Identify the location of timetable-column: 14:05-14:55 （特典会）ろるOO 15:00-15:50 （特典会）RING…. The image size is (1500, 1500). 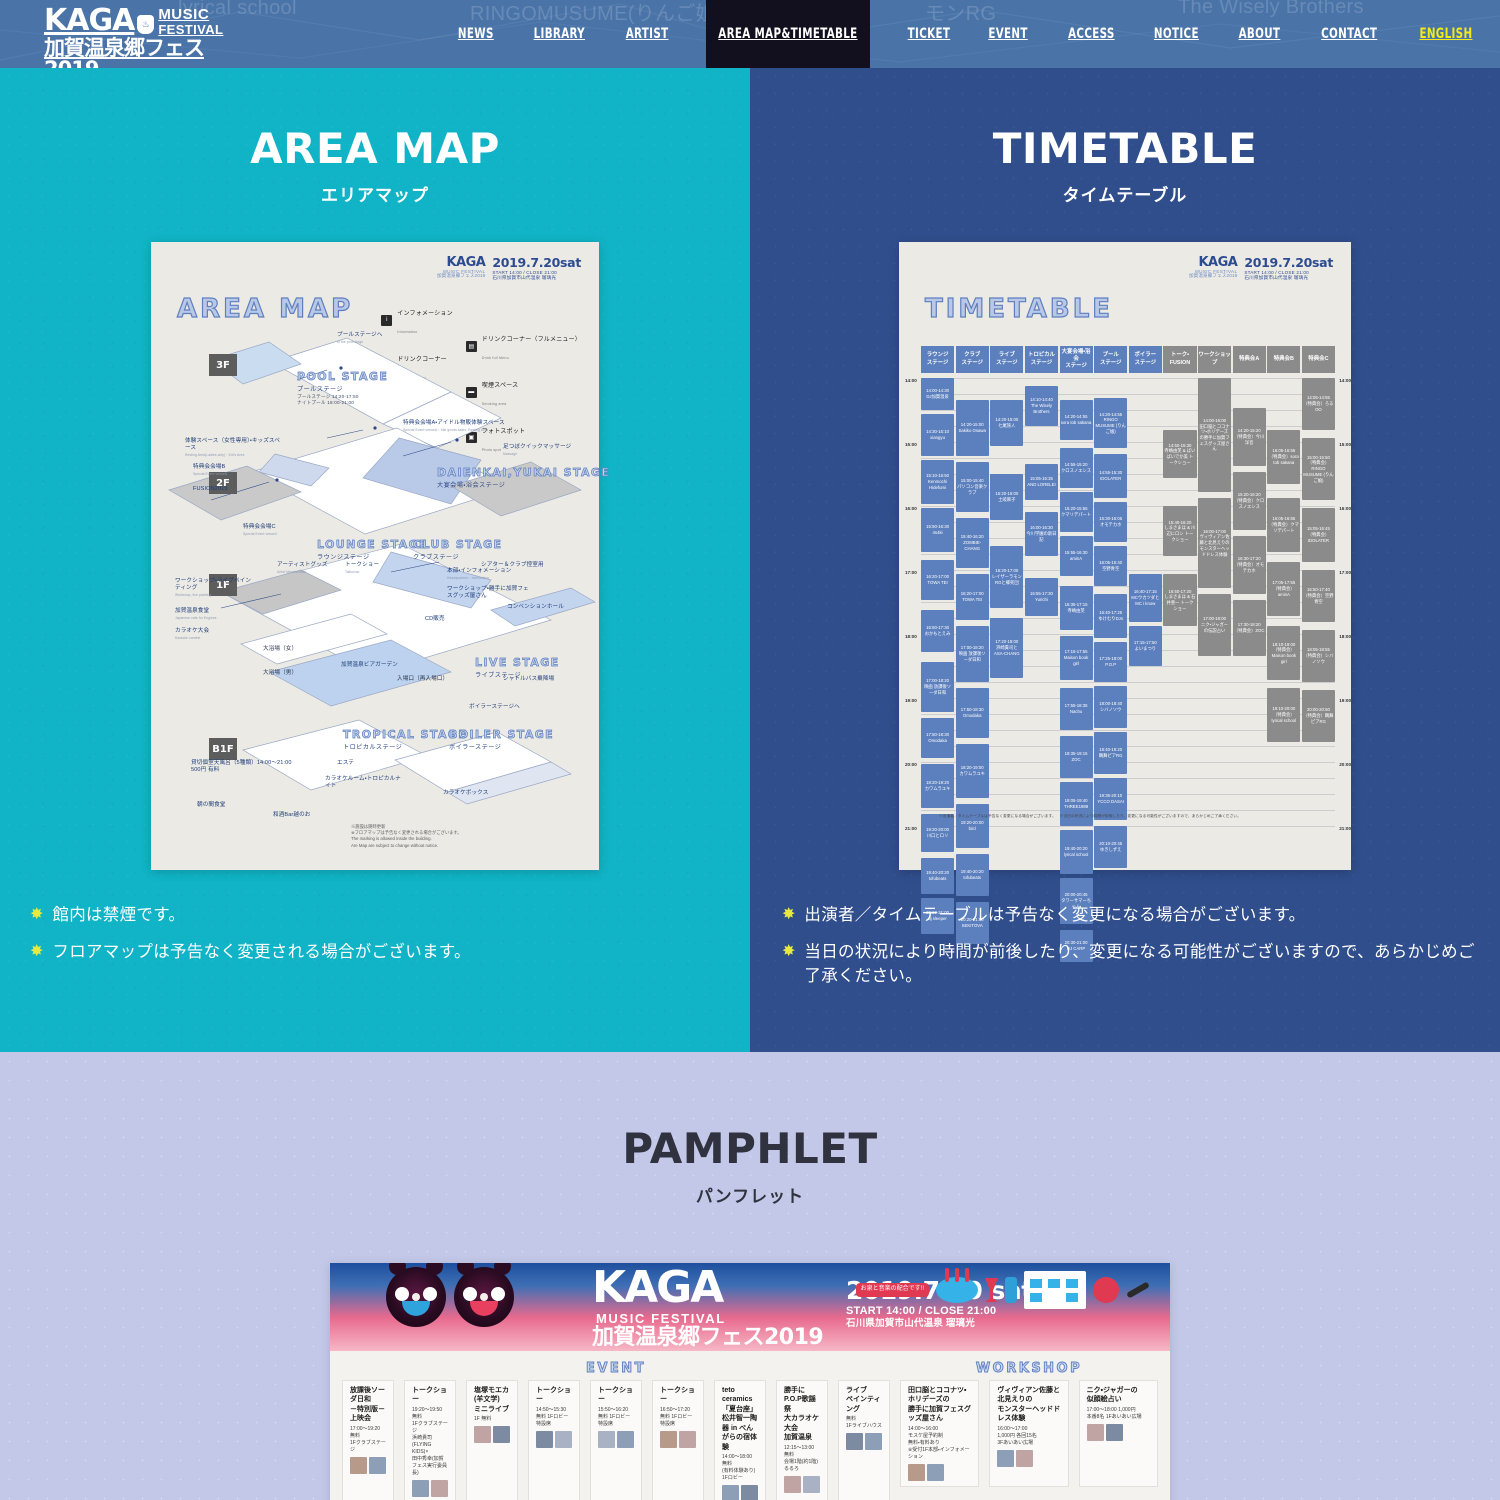
(1318, 603).